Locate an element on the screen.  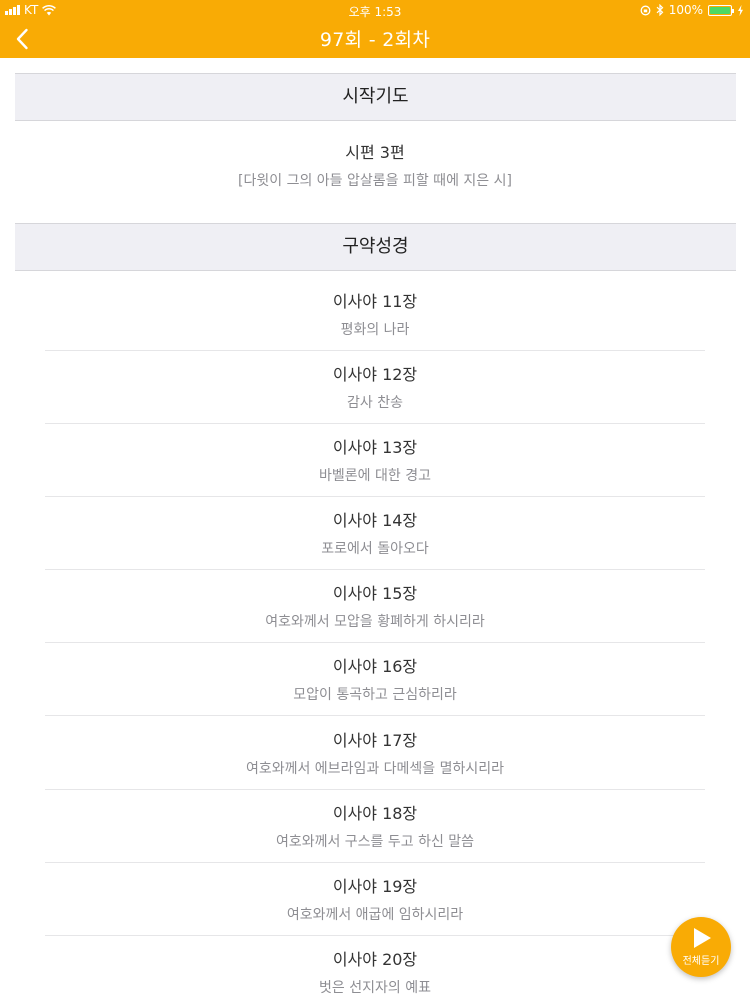
item-title: 시편 3편 is located at coordinates (375, 152).